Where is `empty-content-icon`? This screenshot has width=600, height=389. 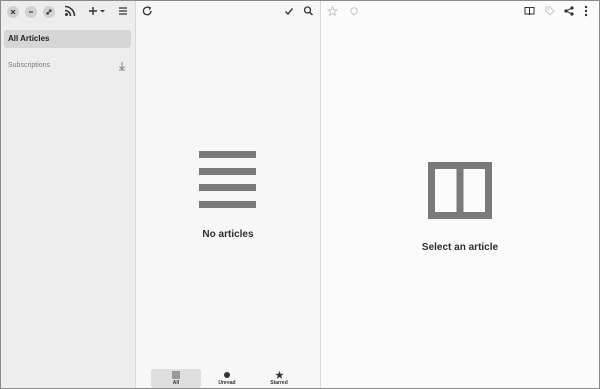
empty-content-icon is located at coordinates (460, 190).